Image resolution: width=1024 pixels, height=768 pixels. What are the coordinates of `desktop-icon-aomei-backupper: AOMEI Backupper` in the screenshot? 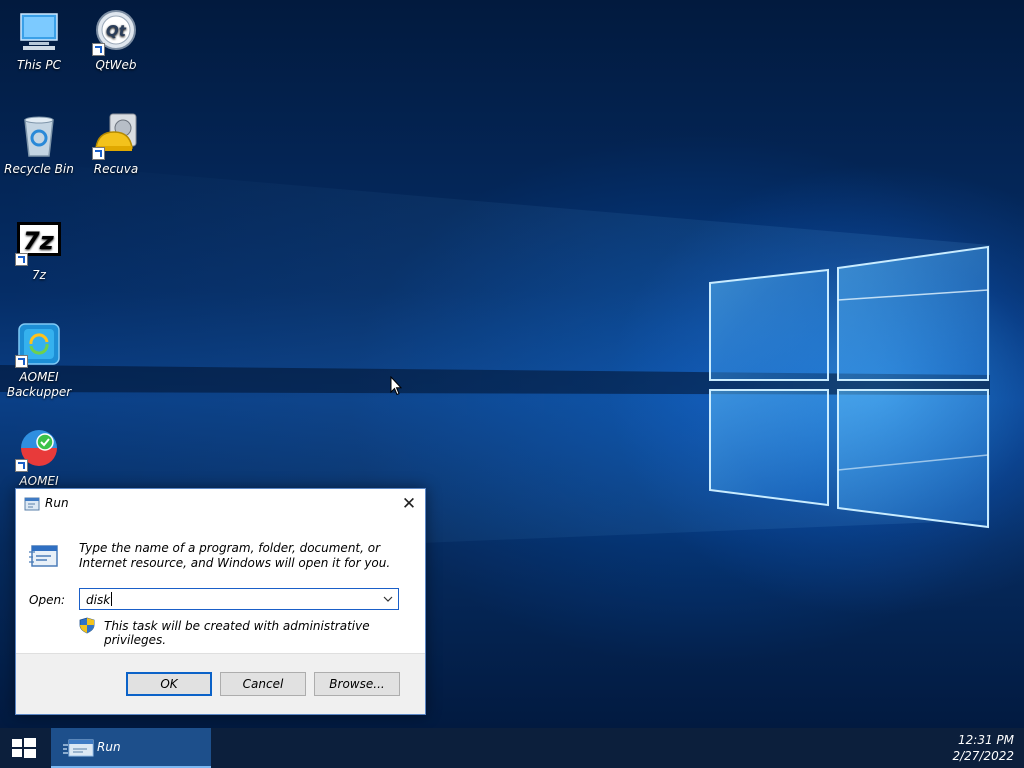 It's located at (39, 360).